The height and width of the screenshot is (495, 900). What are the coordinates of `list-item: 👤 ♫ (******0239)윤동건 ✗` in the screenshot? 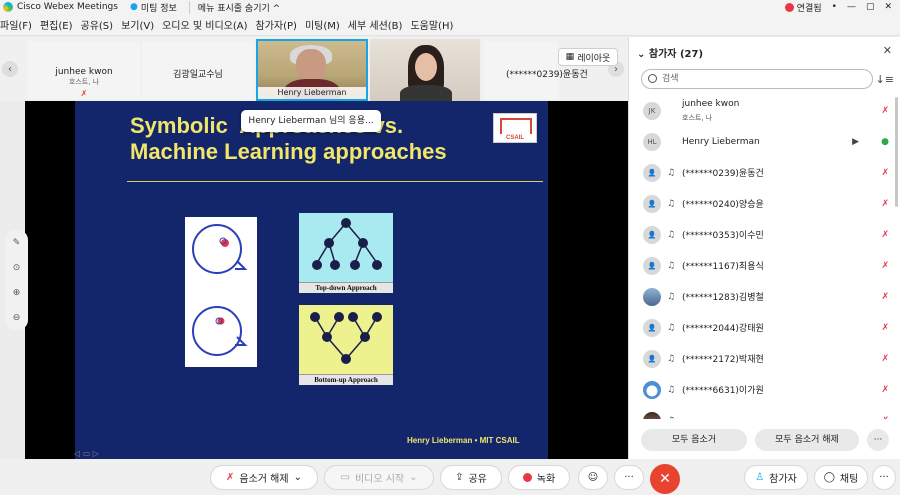 It's located at (764, 172).